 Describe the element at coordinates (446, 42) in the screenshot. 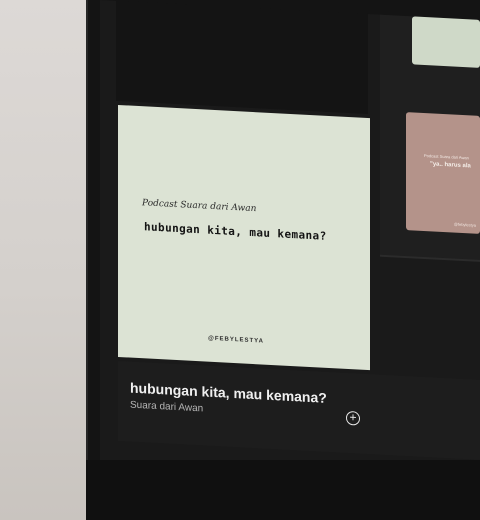

I see `side-card-top` at that location.